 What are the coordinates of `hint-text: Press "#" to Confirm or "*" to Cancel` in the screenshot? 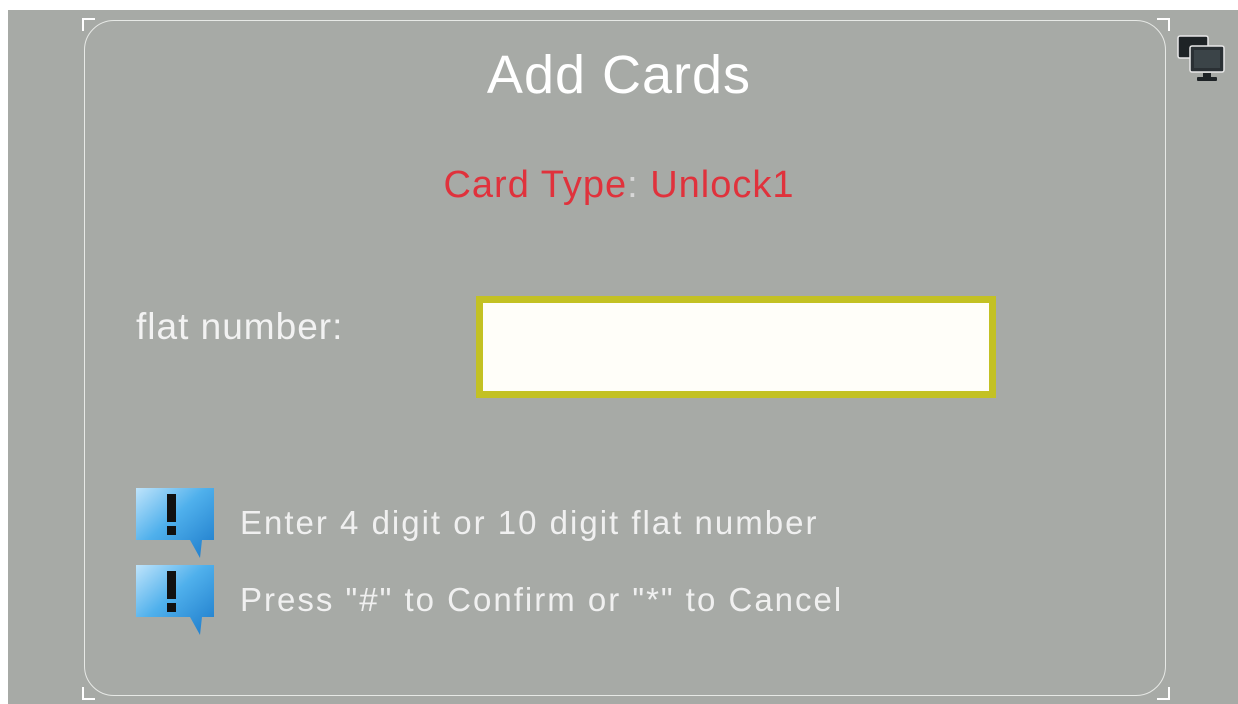 It's located at (542, 599).